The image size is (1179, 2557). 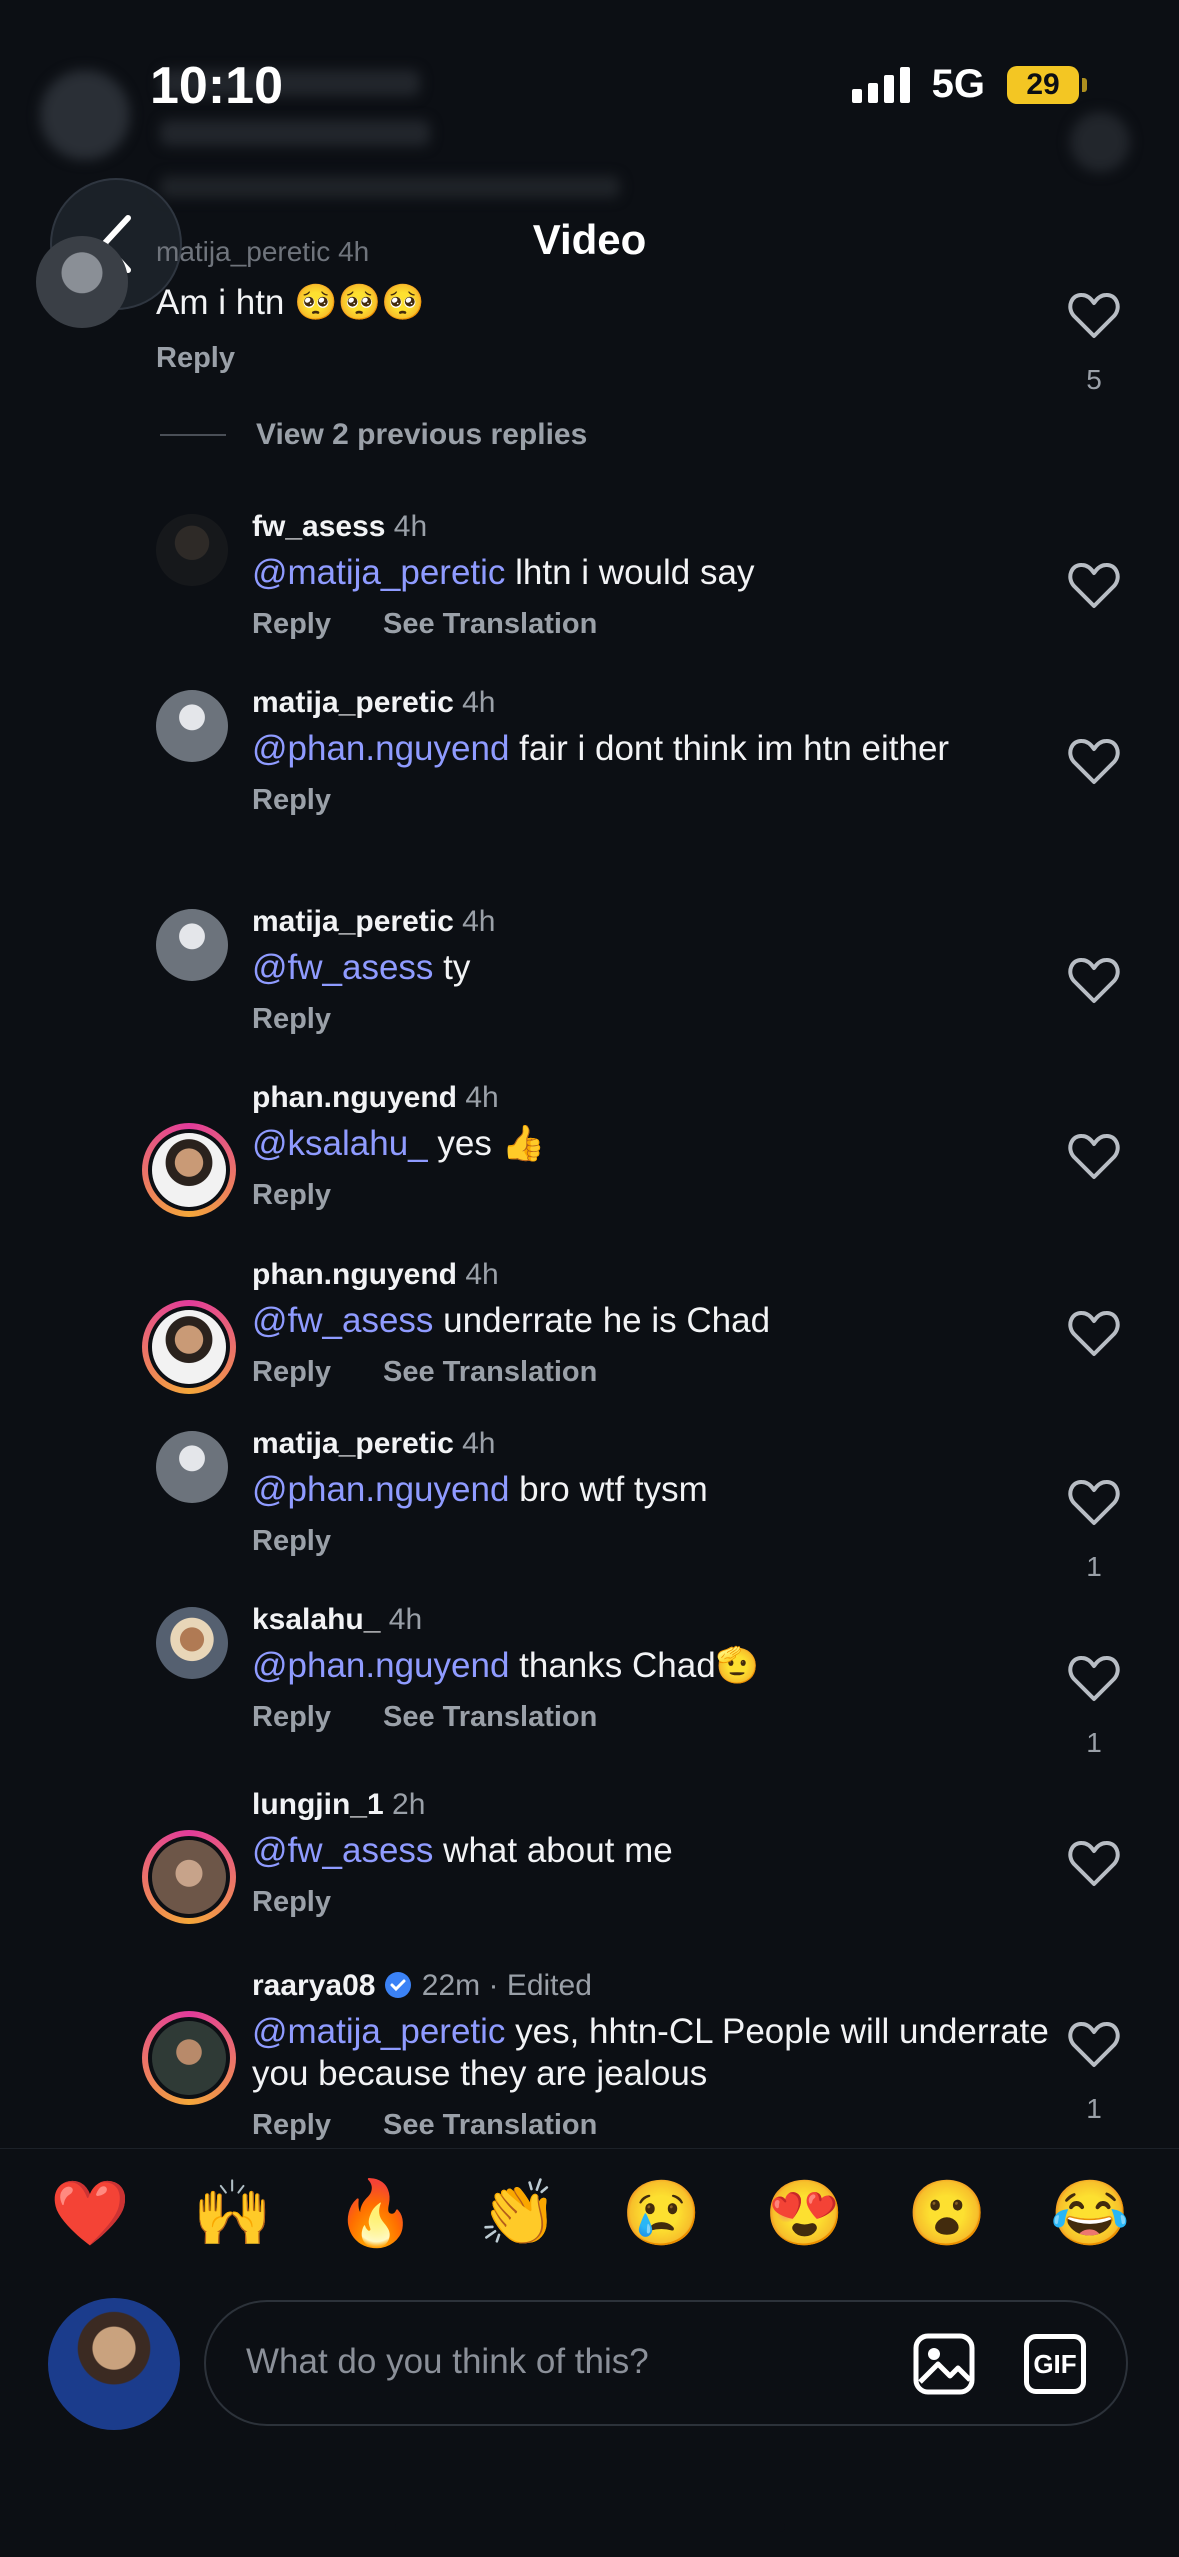 I want to click on view-previous-replies: View 2 previous replies, so click(x=373, y=435).